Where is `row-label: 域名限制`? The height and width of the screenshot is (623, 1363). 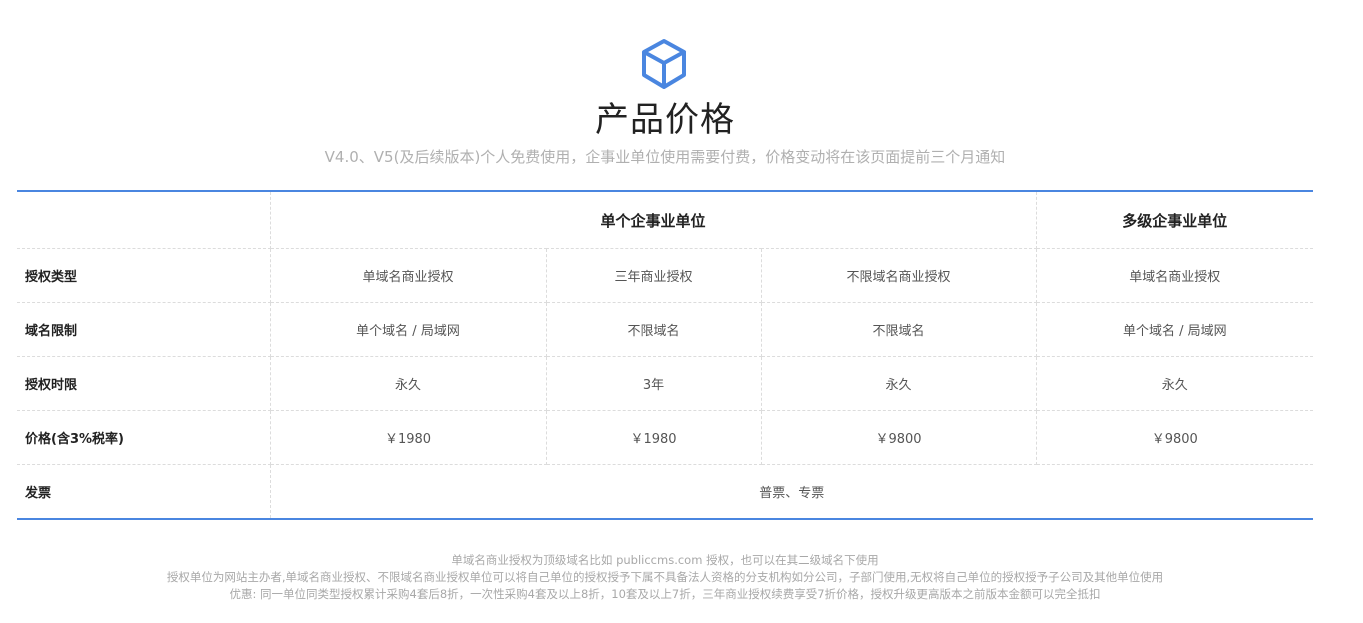
row-label: 域名限制 is located at coordinates (144, 329).